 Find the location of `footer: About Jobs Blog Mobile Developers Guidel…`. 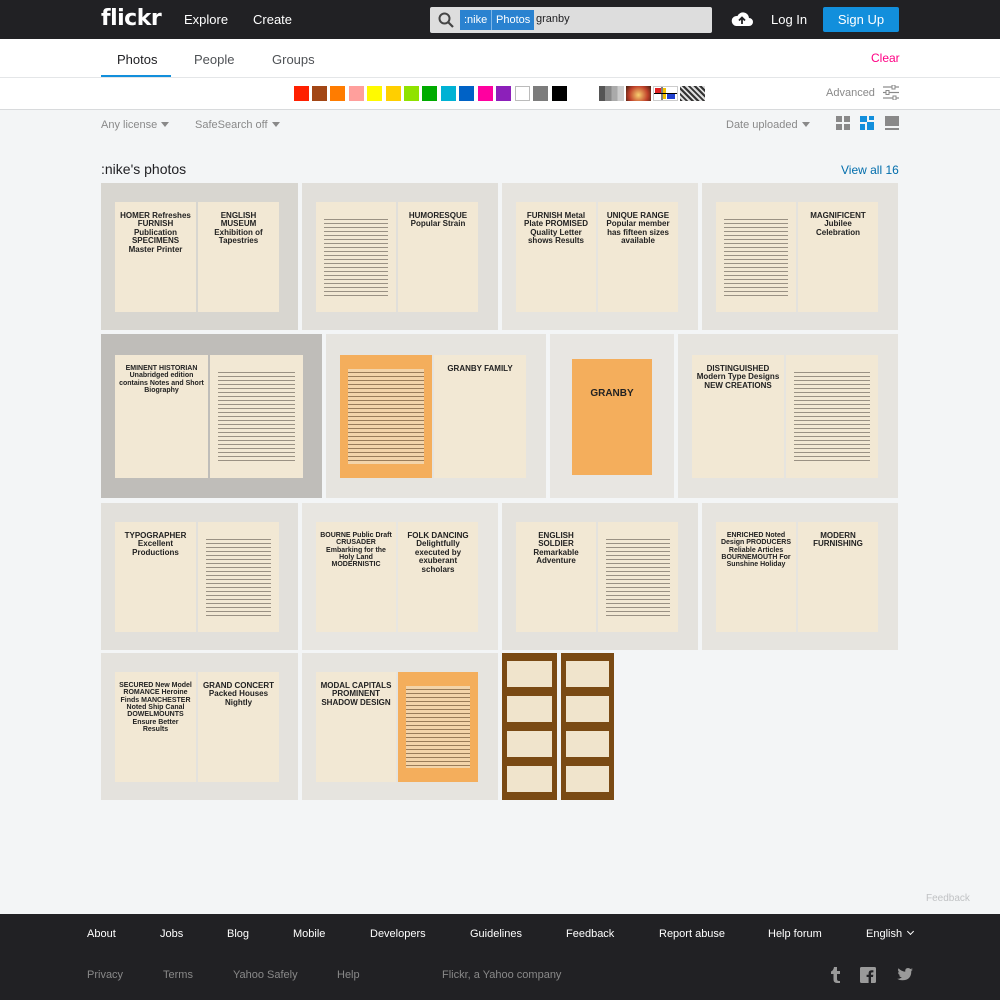

footer: About Jobs Blog Mobile Developers Guidel… is located at coordinates (500, 957).